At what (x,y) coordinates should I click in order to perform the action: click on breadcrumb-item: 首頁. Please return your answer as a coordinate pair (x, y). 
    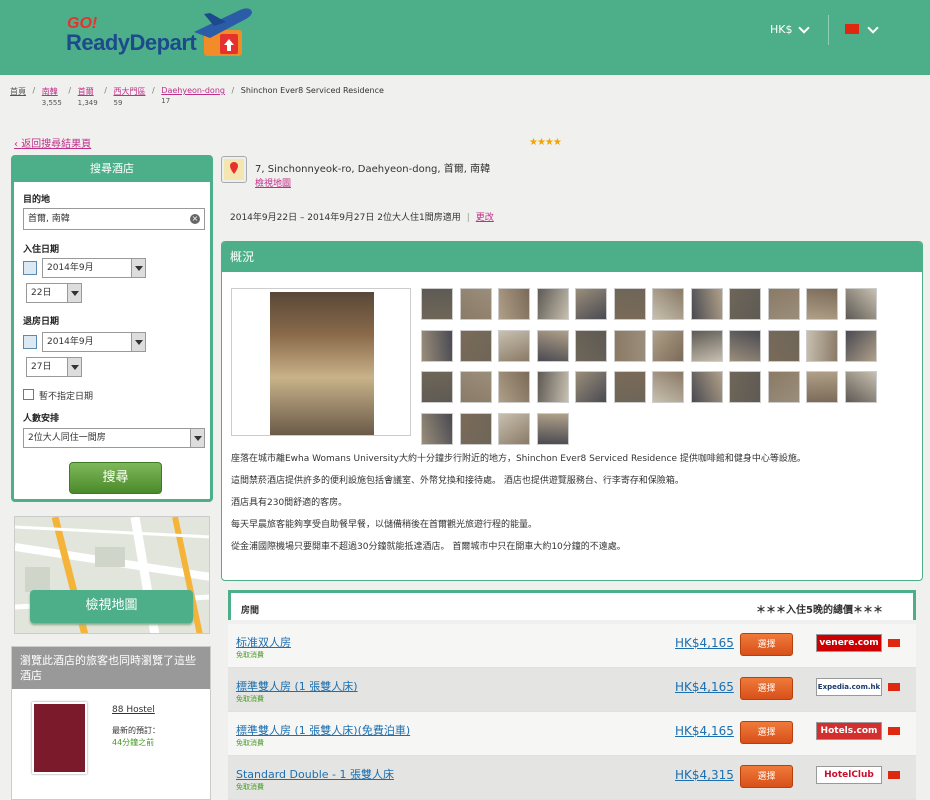
    Looking at the image, I should click on (18, 91).